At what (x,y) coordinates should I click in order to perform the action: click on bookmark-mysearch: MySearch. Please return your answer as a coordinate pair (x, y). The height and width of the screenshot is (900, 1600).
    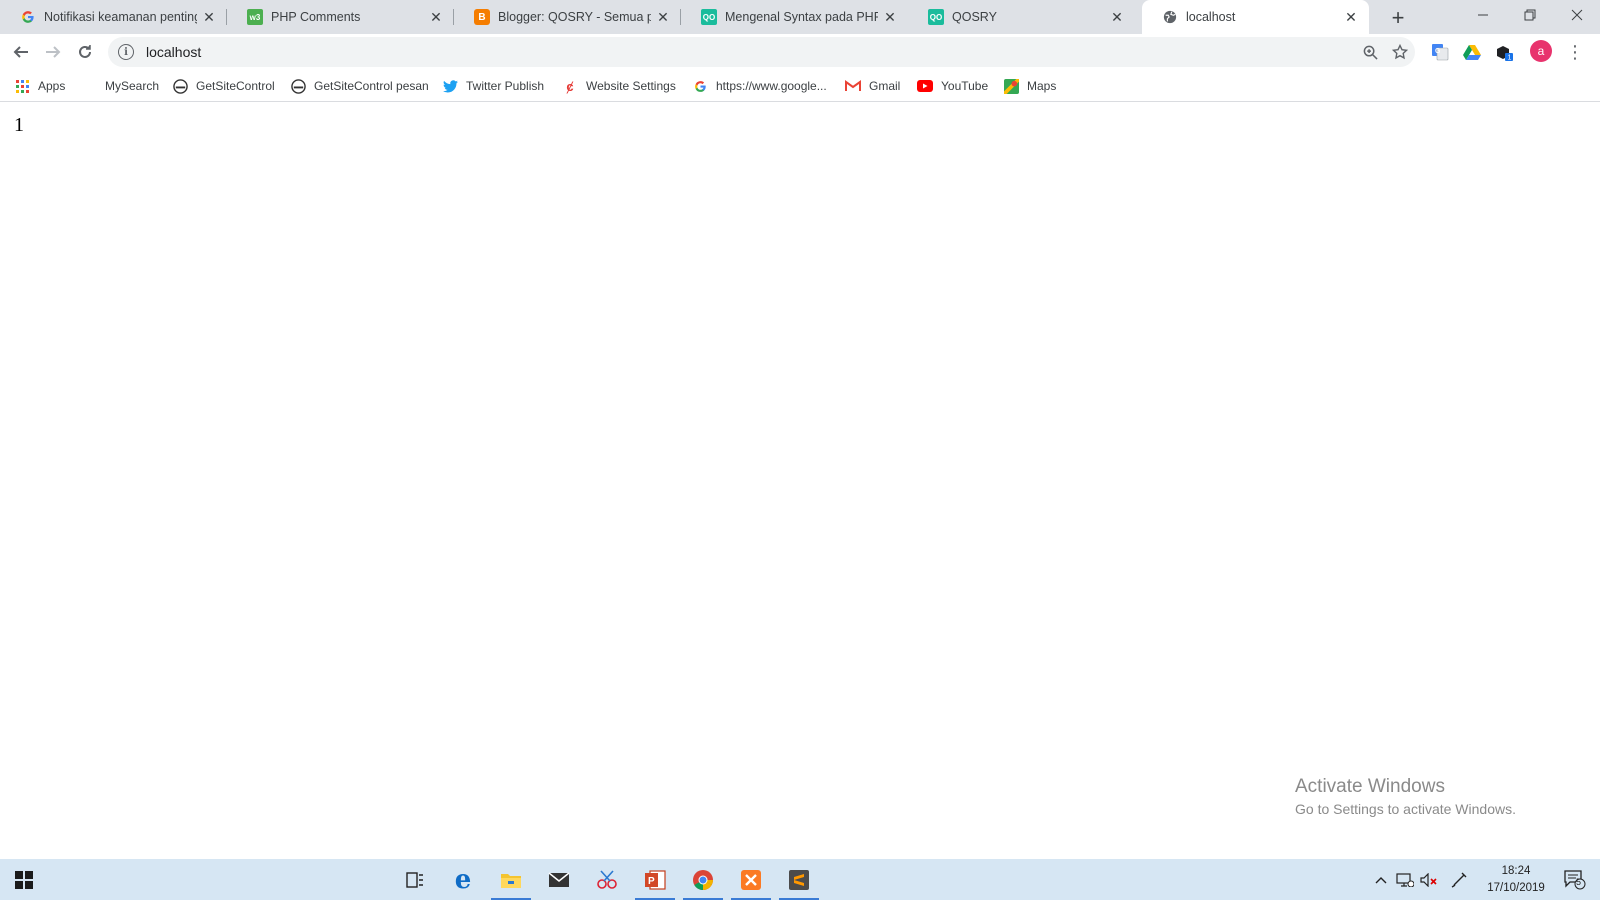
    Looking at the image, I should click on (132, 86).